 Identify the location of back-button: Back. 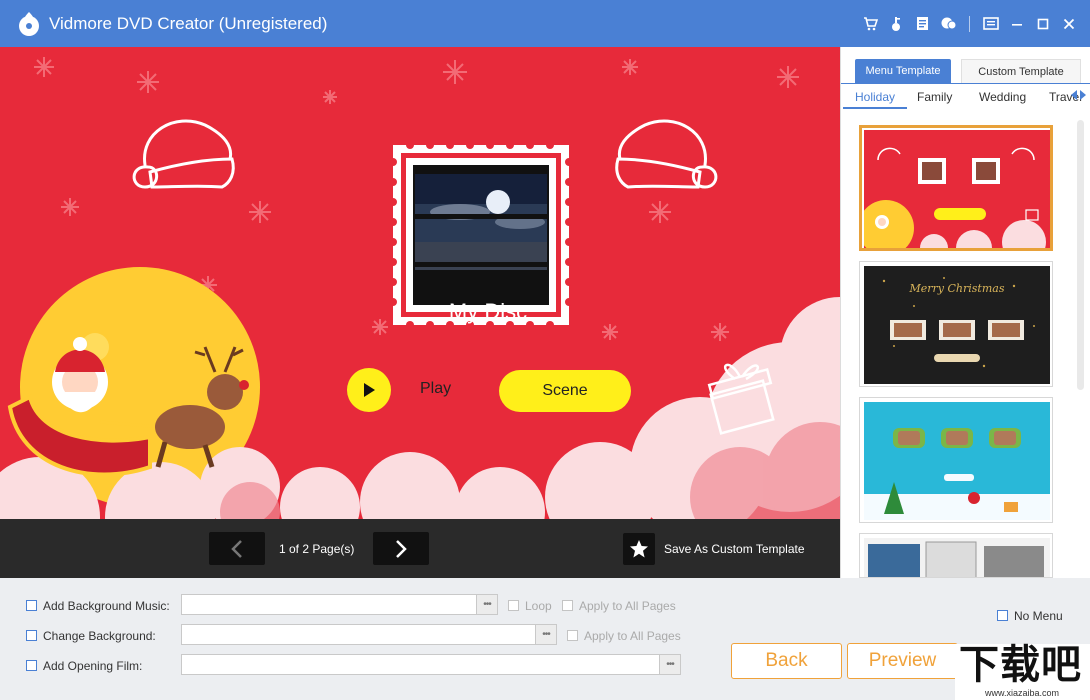
(786, 661).